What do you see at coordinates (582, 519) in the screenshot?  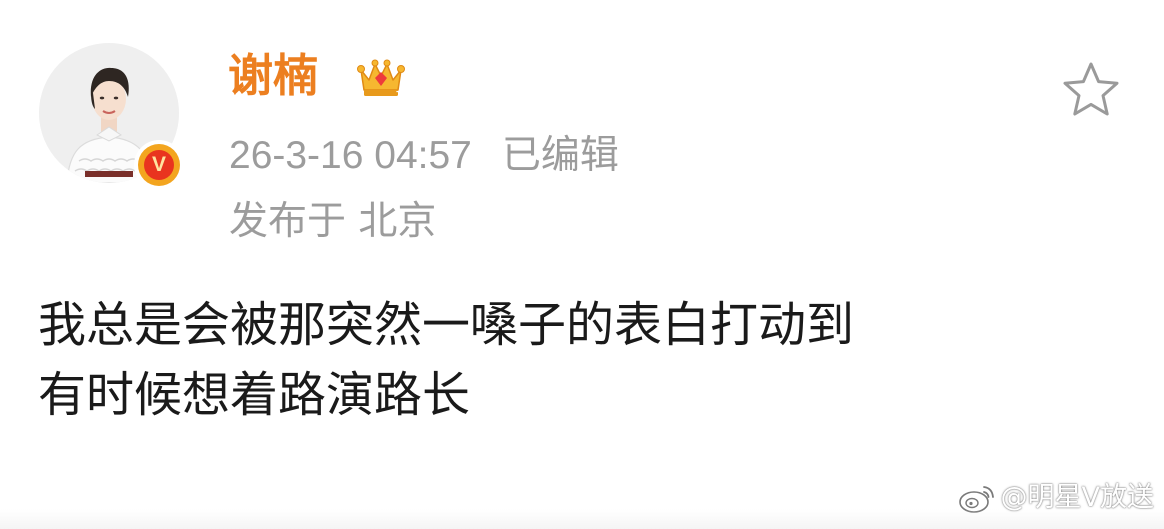 I see `bottom-edge-fade` at bounding box center [582, 519].